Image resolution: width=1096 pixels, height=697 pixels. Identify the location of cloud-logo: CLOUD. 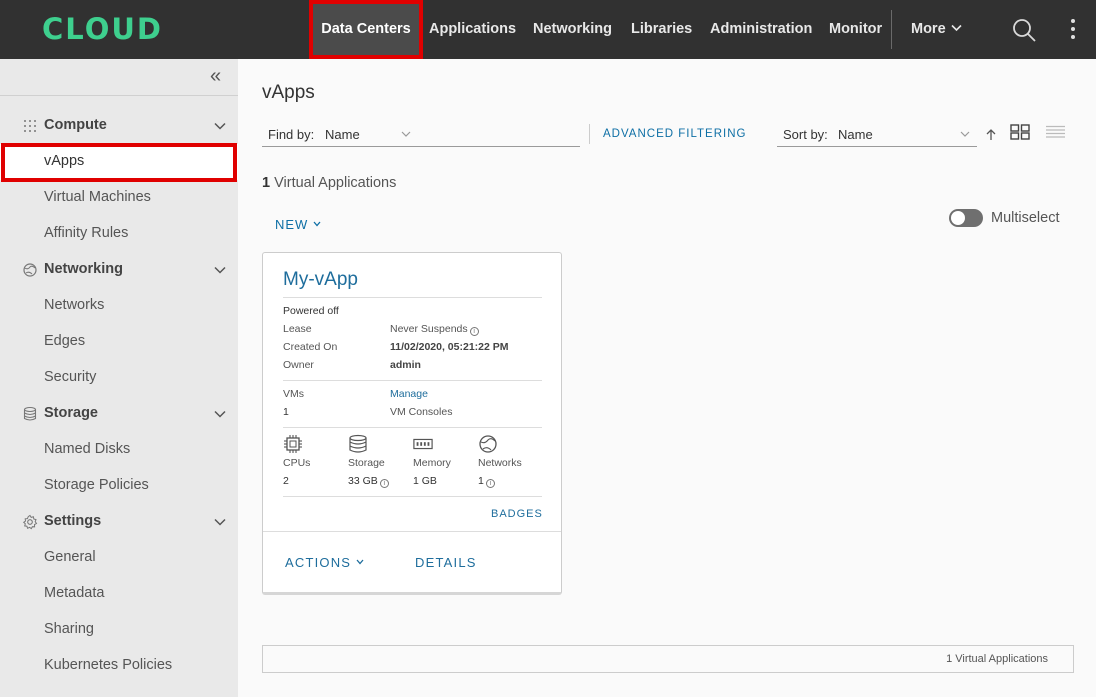
(103, 29).